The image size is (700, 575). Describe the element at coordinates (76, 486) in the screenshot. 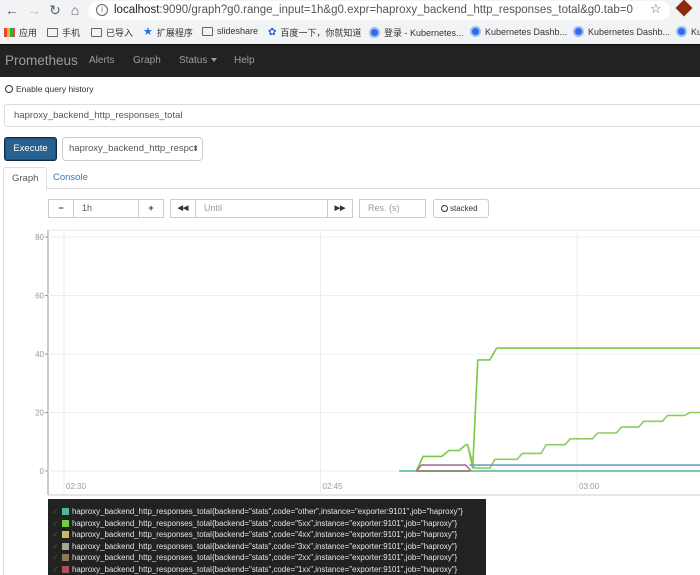

I see `x-tick-label: 02:30` at that location.